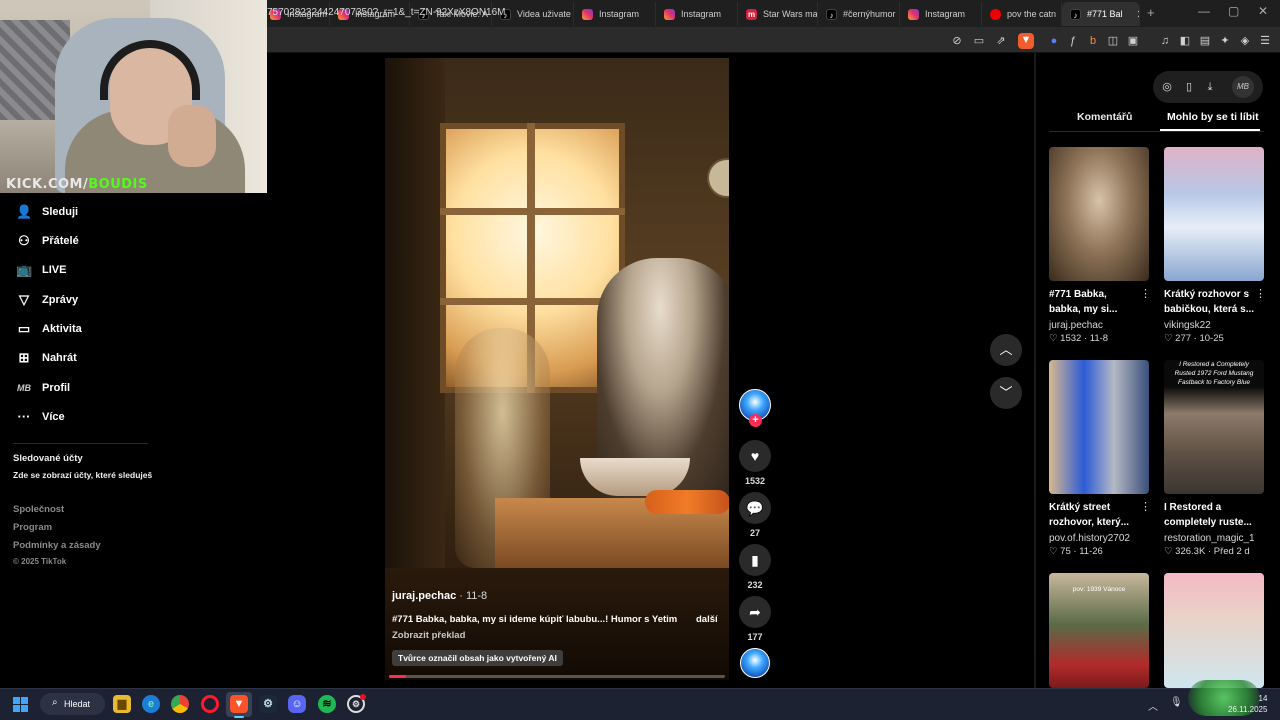 The image size is (1280, 720). What do you see at coordinates (1138, 14) in the screenshot?
I see `close-icon: ✕` at bounding box center [1138, 14].